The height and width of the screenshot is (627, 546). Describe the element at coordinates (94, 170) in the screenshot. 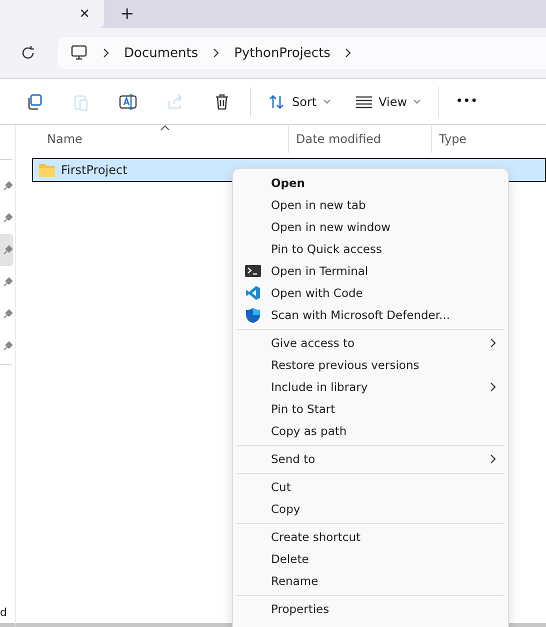

I see `file-name: FirstProject` at that location.